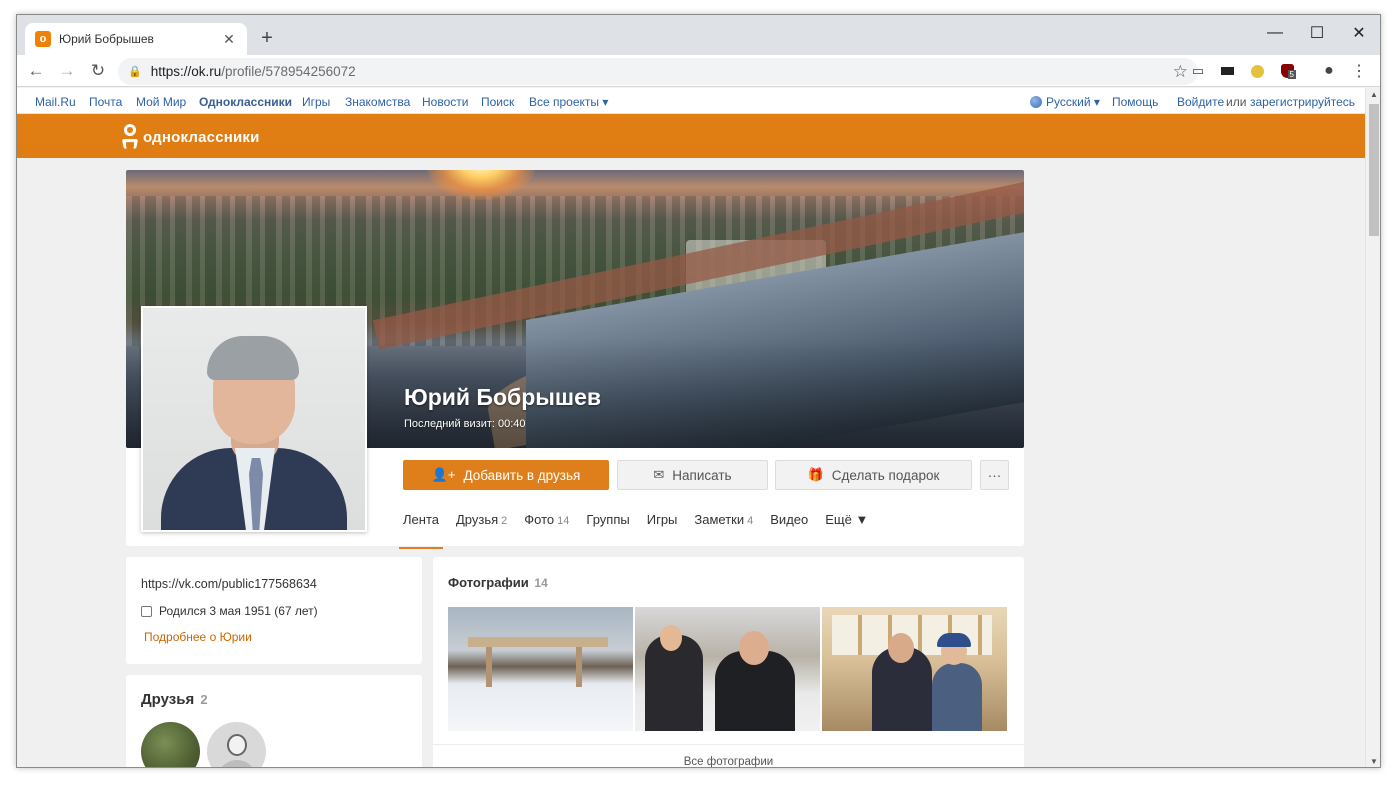  What do you see at coordinates (607, 529) in the screenshot?
I see `tab-groups: Группы` at bounding box center [607, 529].